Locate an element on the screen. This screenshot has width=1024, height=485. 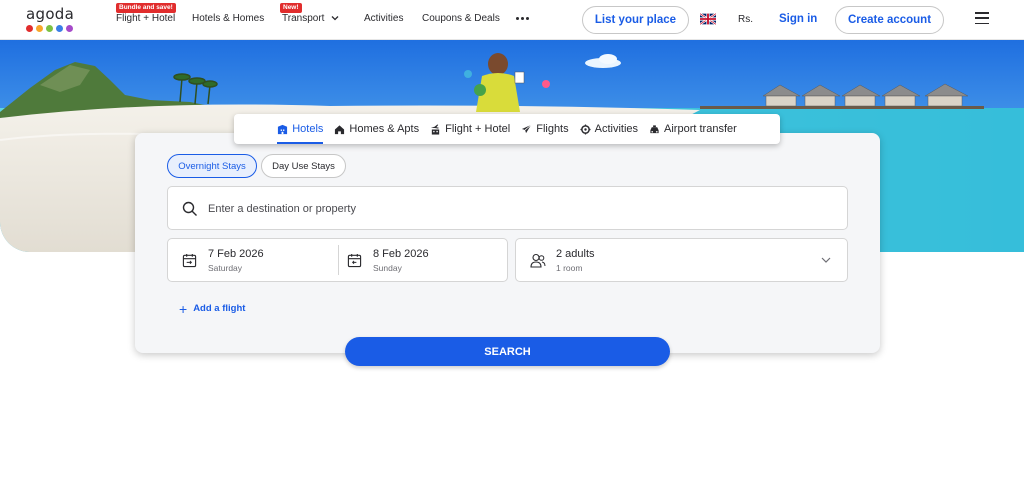
check-out-date-value: 8 Feb 2026 is located at coordinates (401, 254).